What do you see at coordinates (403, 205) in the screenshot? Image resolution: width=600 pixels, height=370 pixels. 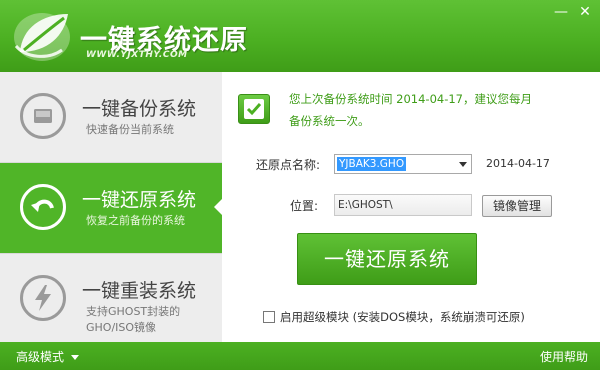 I see `location-field: E:\GHOST\` at bounding box center [403, 205].